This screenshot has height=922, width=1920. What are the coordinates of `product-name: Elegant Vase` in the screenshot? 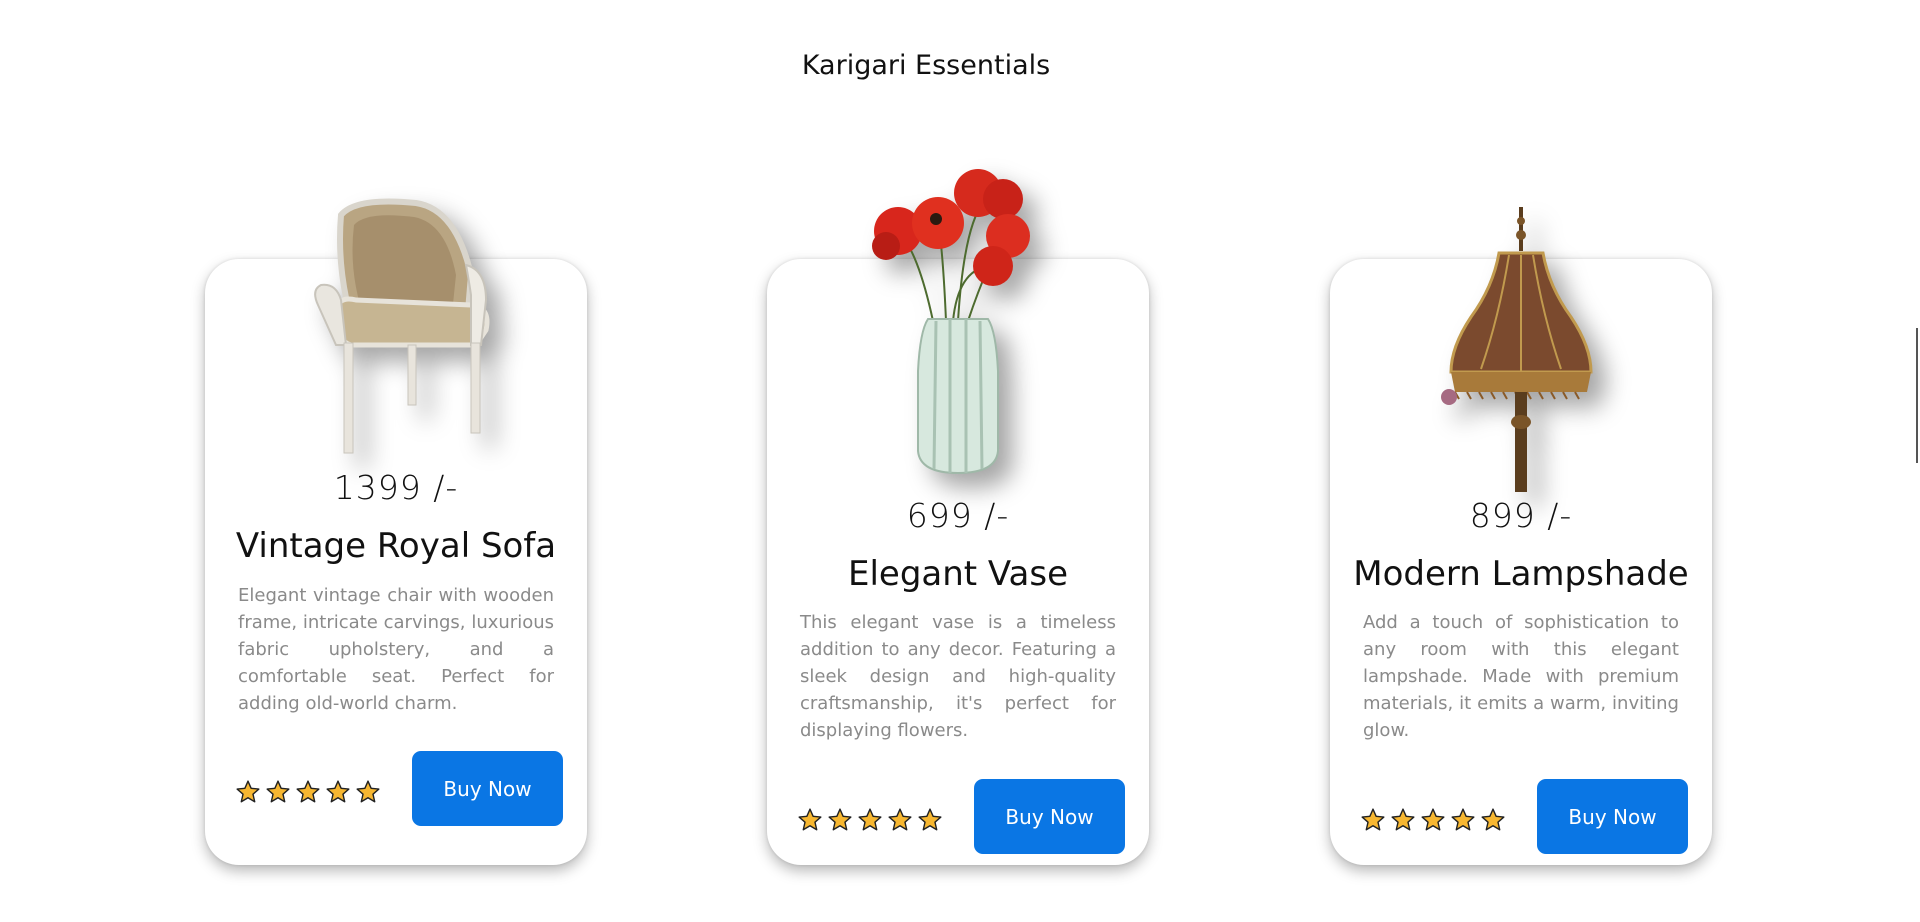 It's located at (958, 574).